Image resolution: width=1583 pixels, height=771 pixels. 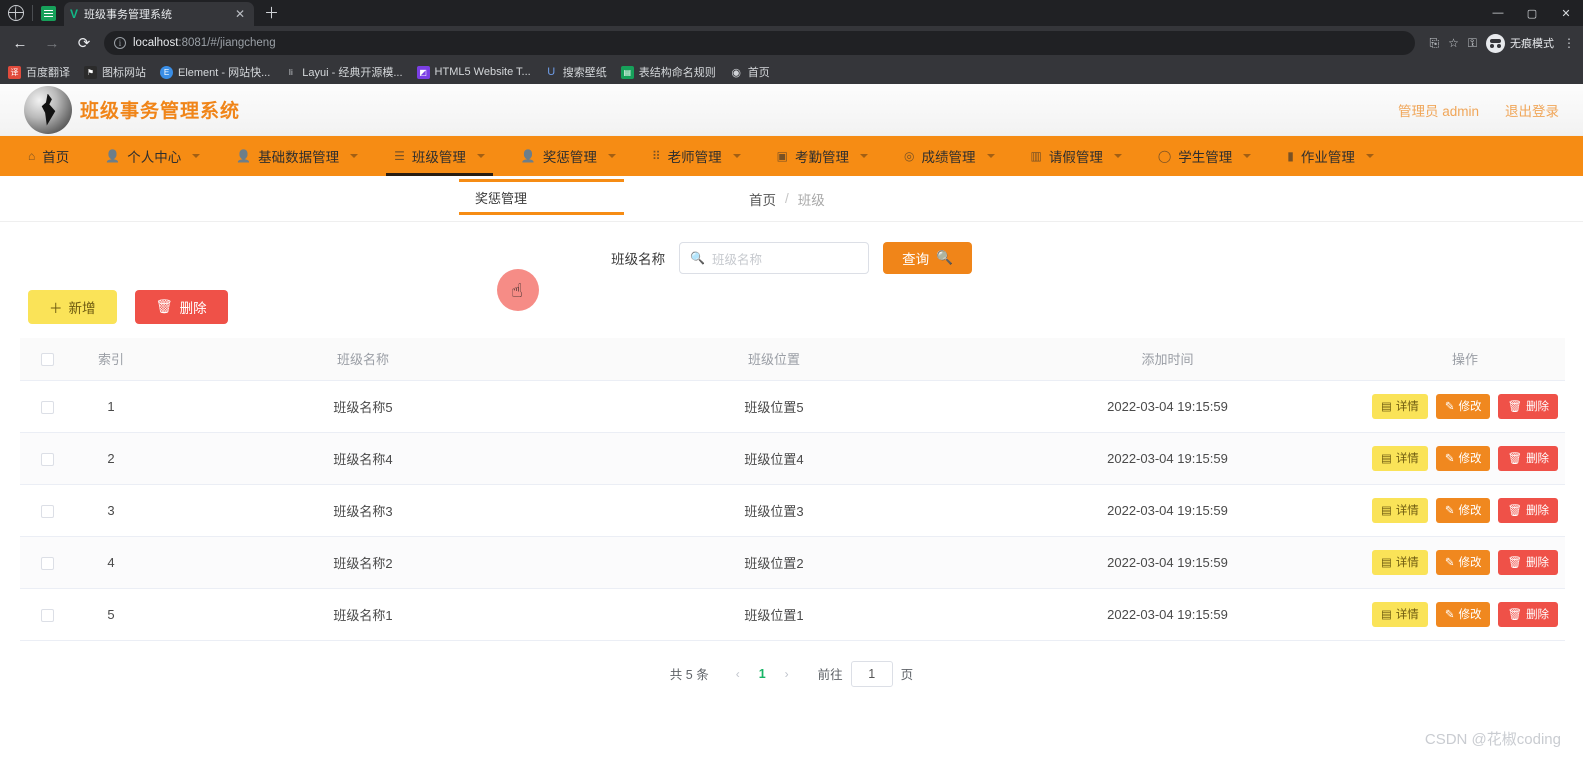 I want to click on share-icon: ⎘, so click(x=1434, y=43).